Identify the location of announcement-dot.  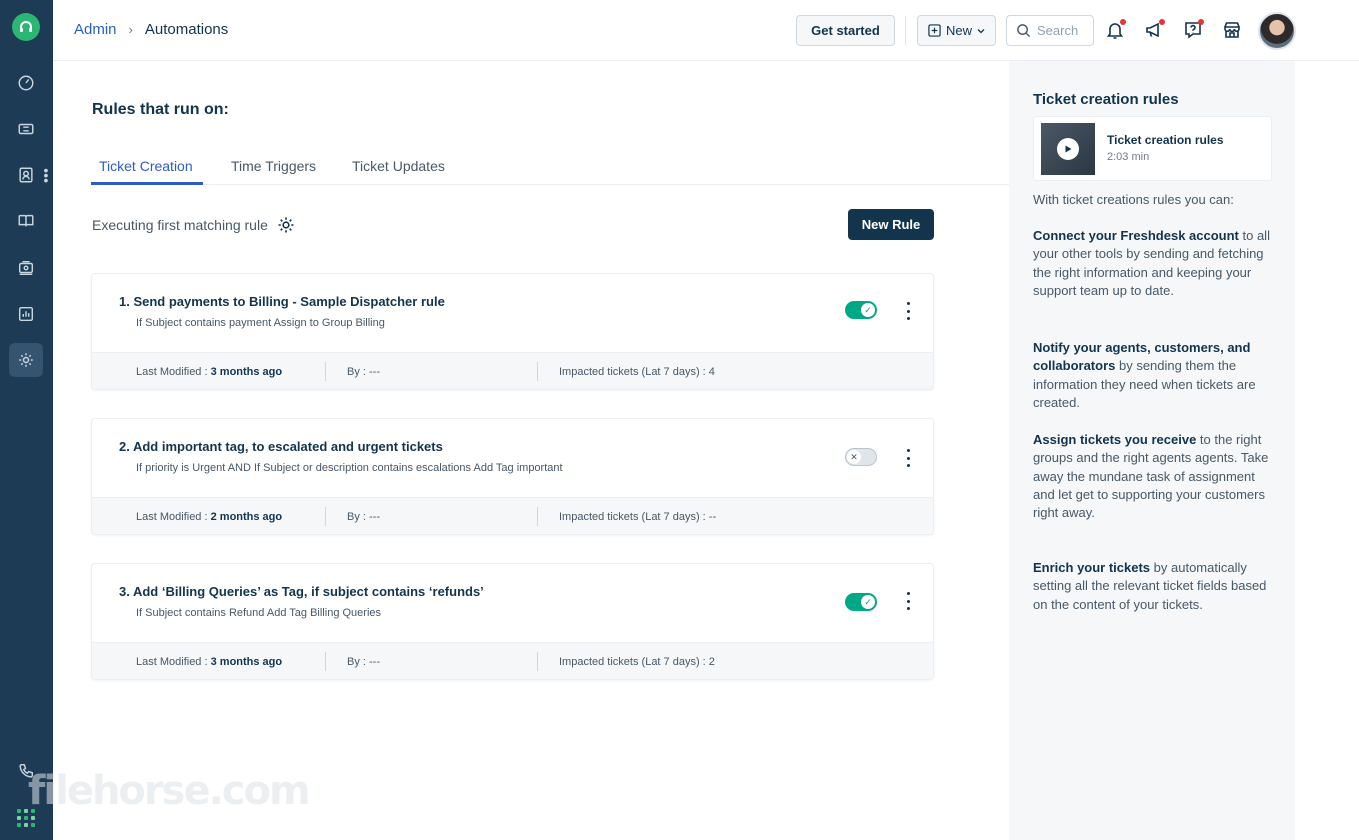
(1162, 22).